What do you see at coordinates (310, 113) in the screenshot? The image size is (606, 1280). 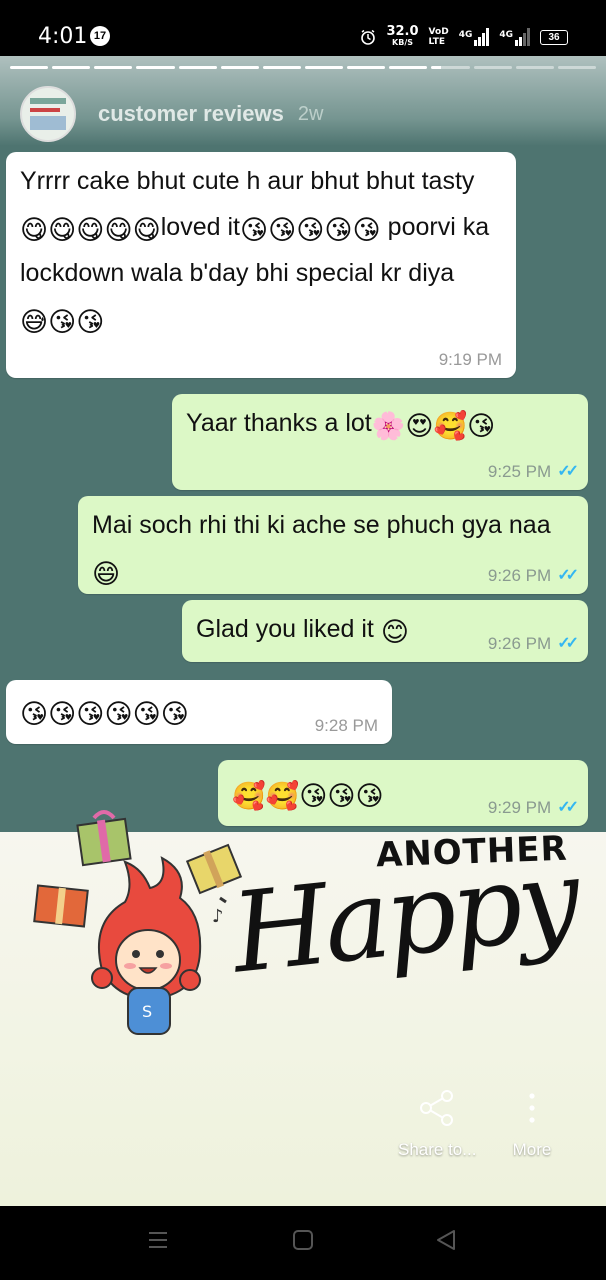 I see `posted-ago: 2w` at bounding box center [310, 113].